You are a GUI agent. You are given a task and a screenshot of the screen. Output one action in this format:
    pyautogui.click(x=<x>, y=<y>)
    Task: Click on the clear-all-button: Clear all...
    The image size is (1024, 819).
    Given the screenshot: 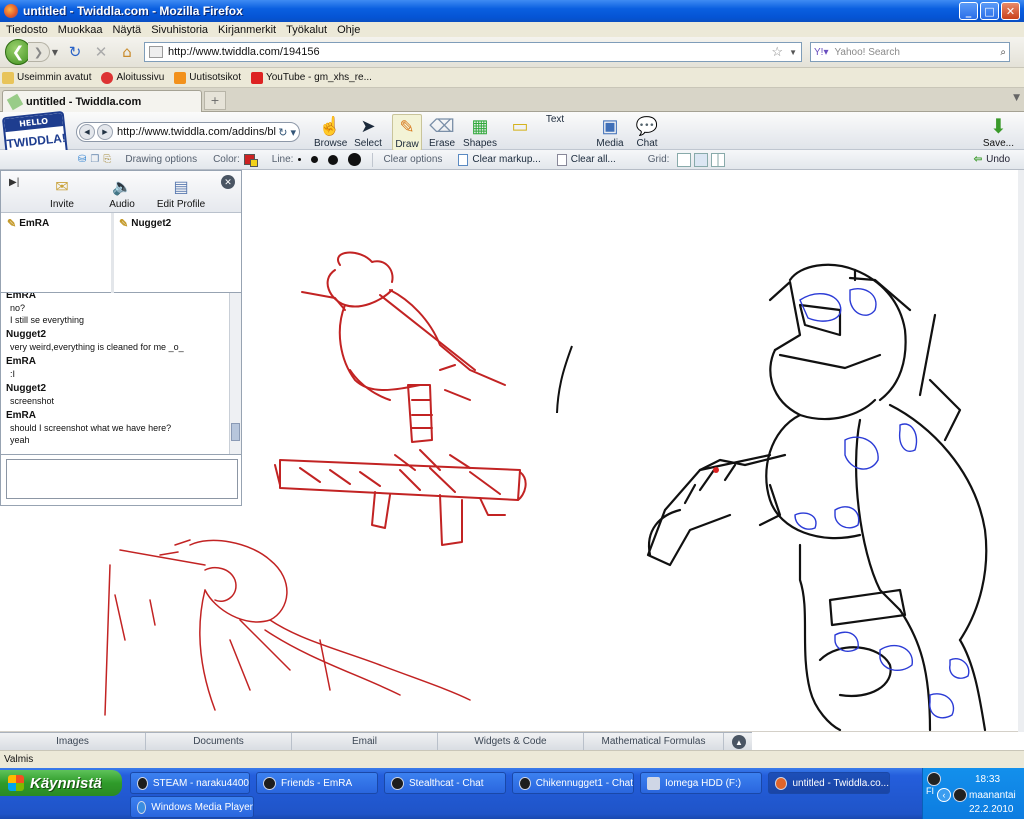 What is the action you would take?
    pyautogui.click(x=593, y=159)
    